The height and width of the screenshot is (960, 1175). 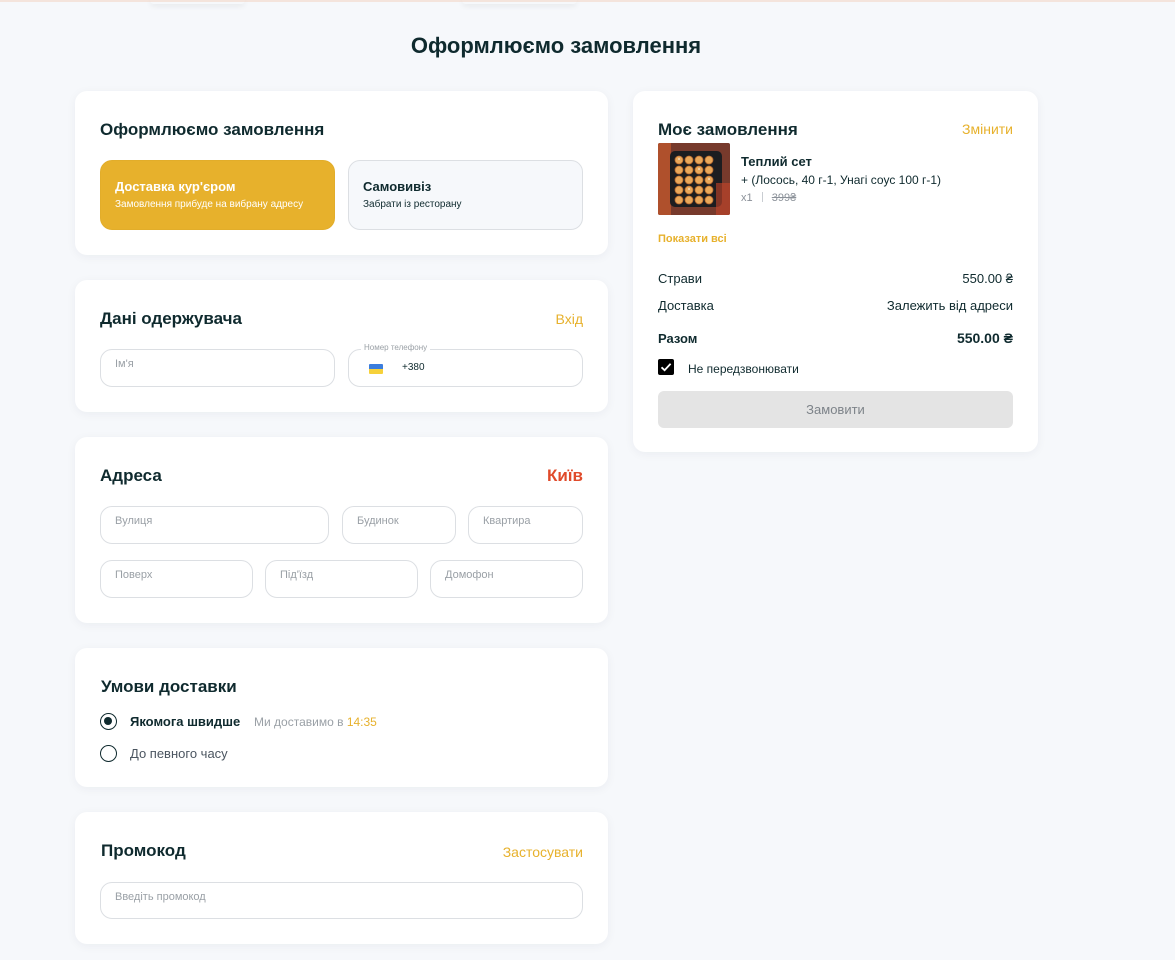 I want to click on phone-prefix: +380, so click(x=413, y=367).